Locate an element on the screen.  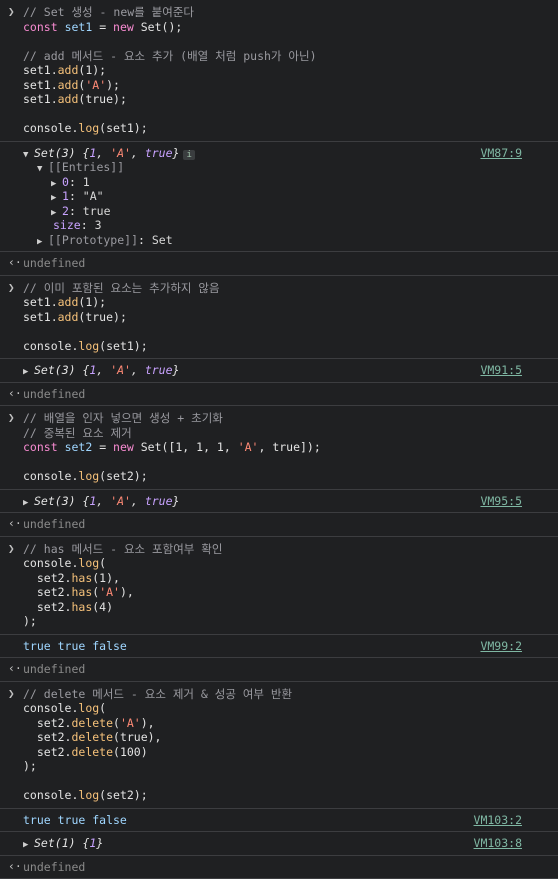
prototype-node: ▶[[Prototype]]: Set is located at coordinates (272, 240).